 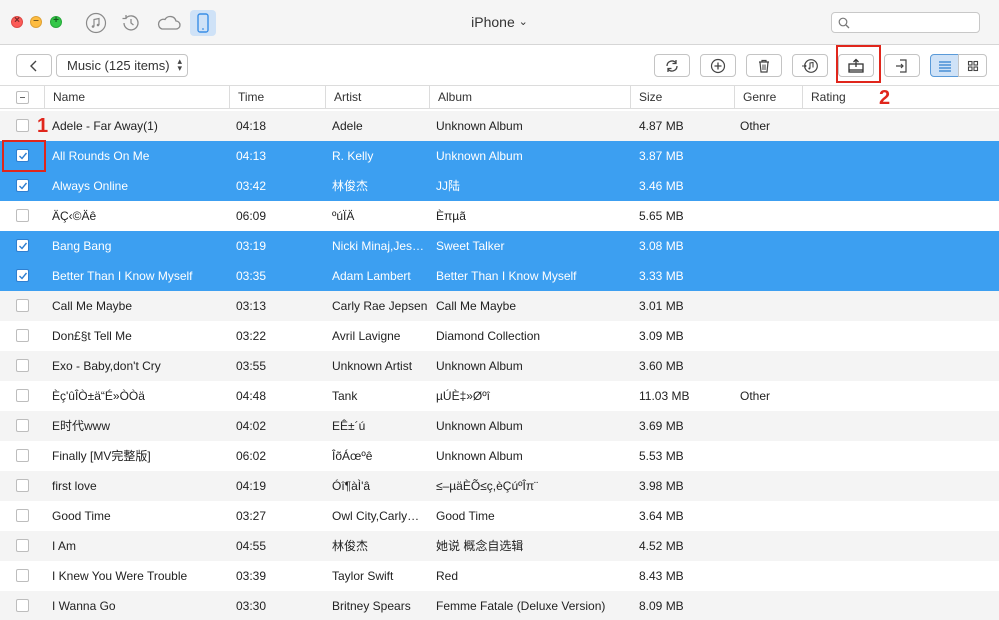 I want to click on list-view-icon, so click(x=944, y=66).